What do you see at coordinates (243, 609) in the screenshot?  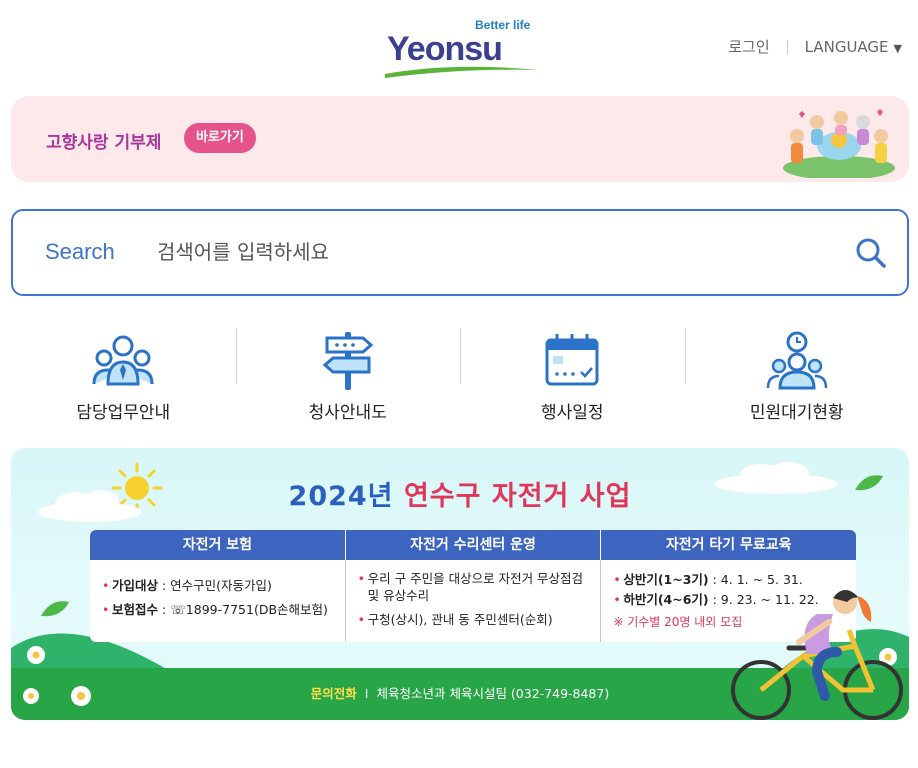 I see `info-value: : ☏1899-7751(DB손해보험)` at bounding box center [243, 609].